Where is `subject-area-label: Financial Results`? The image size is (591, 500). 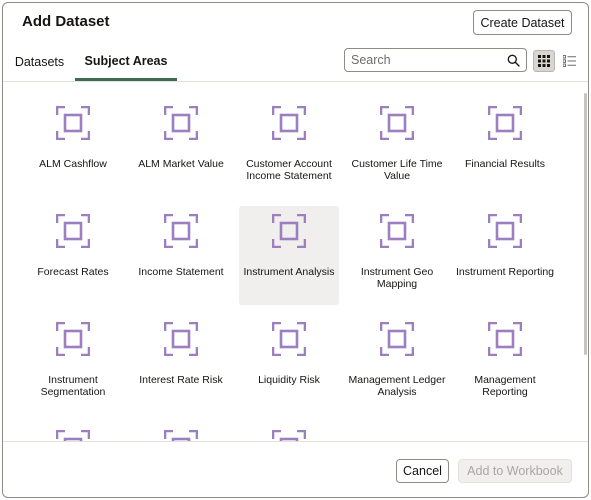
subject-area-label: Financial Results is located at coordinates (505, 164).